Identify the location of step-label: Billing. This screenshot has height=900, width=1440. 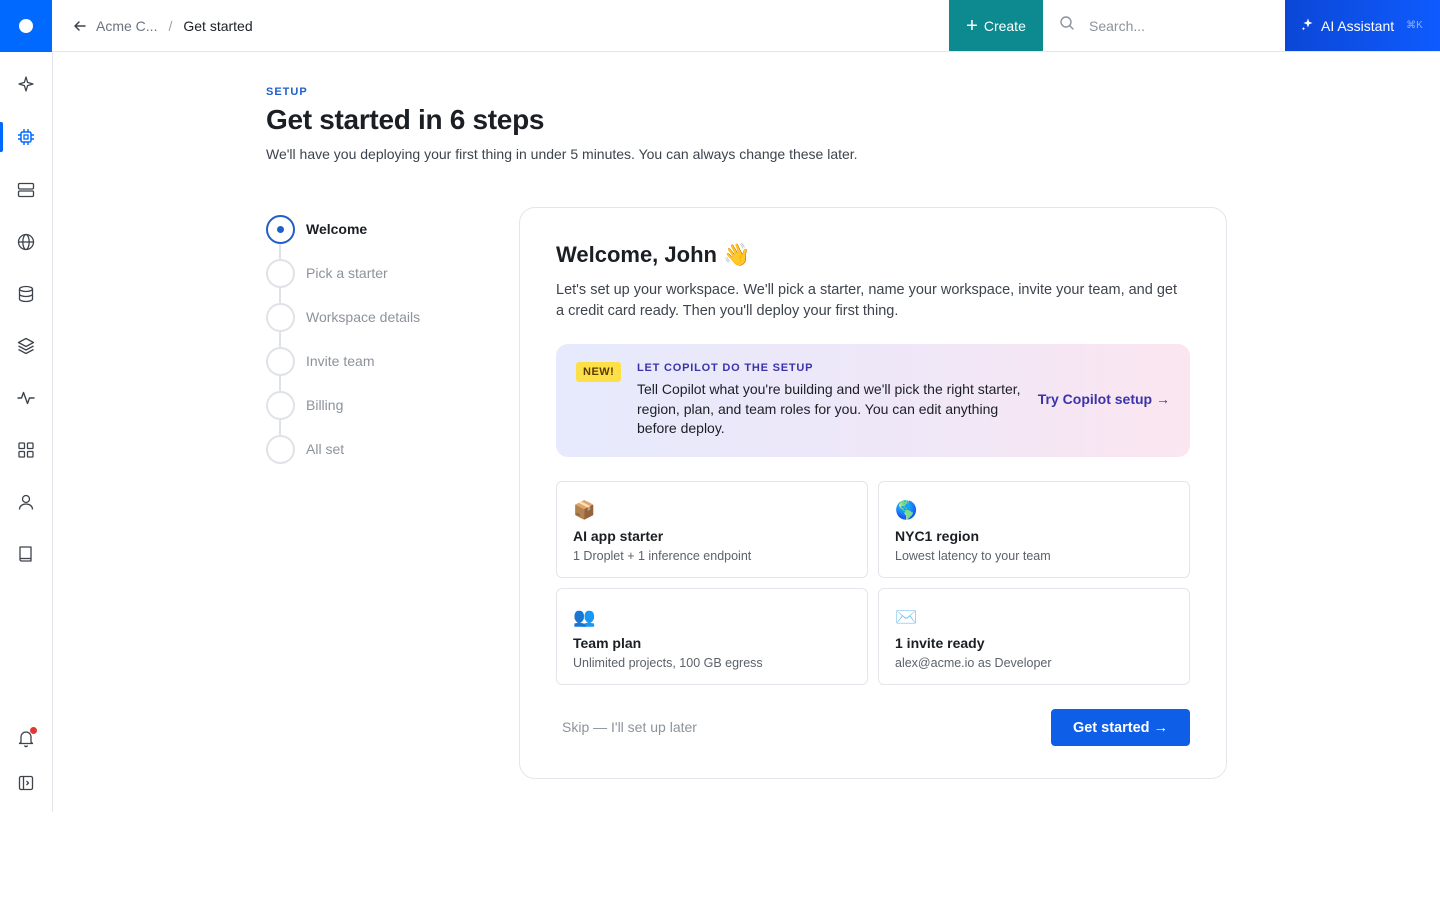
(325, 405).